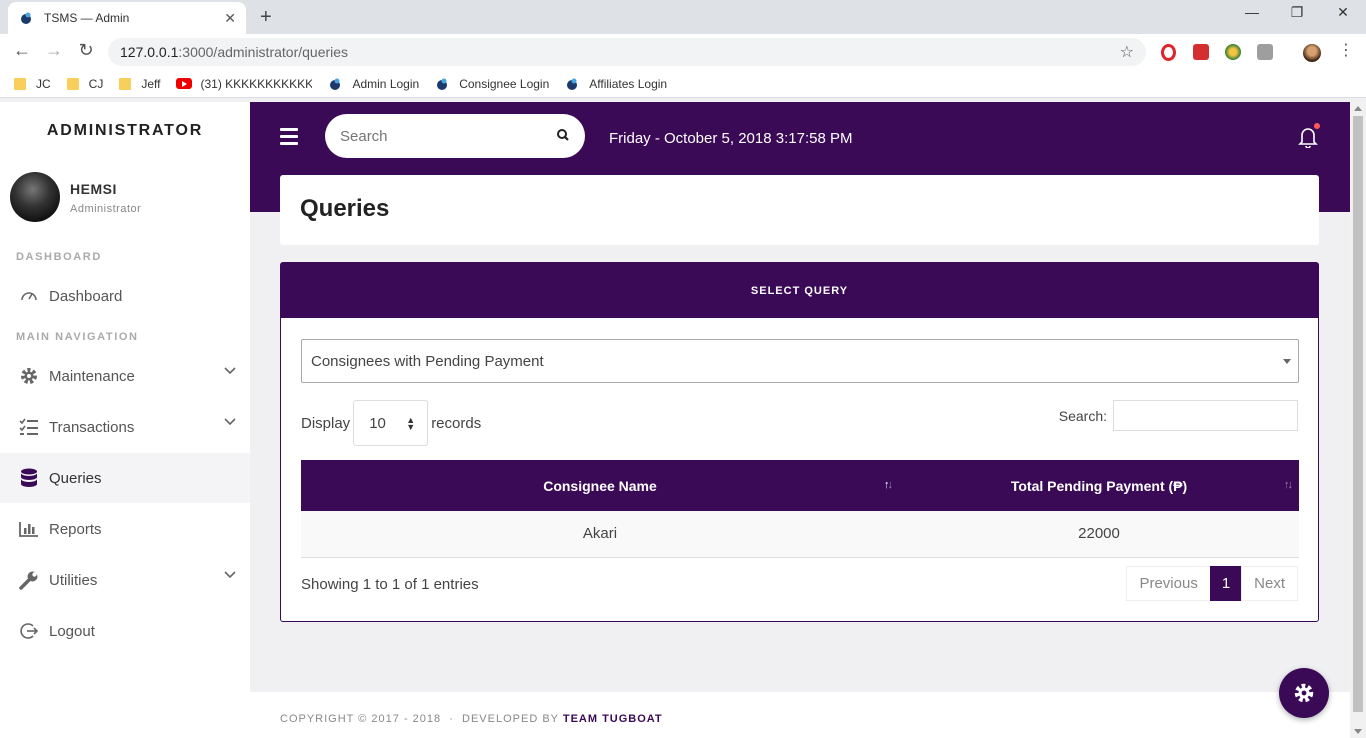 The height and width of the screenshot is (738, 1366). What do you see at coordinates (22, 50) in the screenshot?
I see `back-icon: ←` at bounding box center [22, 50].